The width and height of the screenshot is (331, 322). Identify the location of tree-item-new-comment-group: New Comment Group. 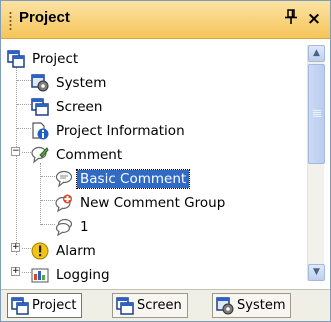
(141, 203).